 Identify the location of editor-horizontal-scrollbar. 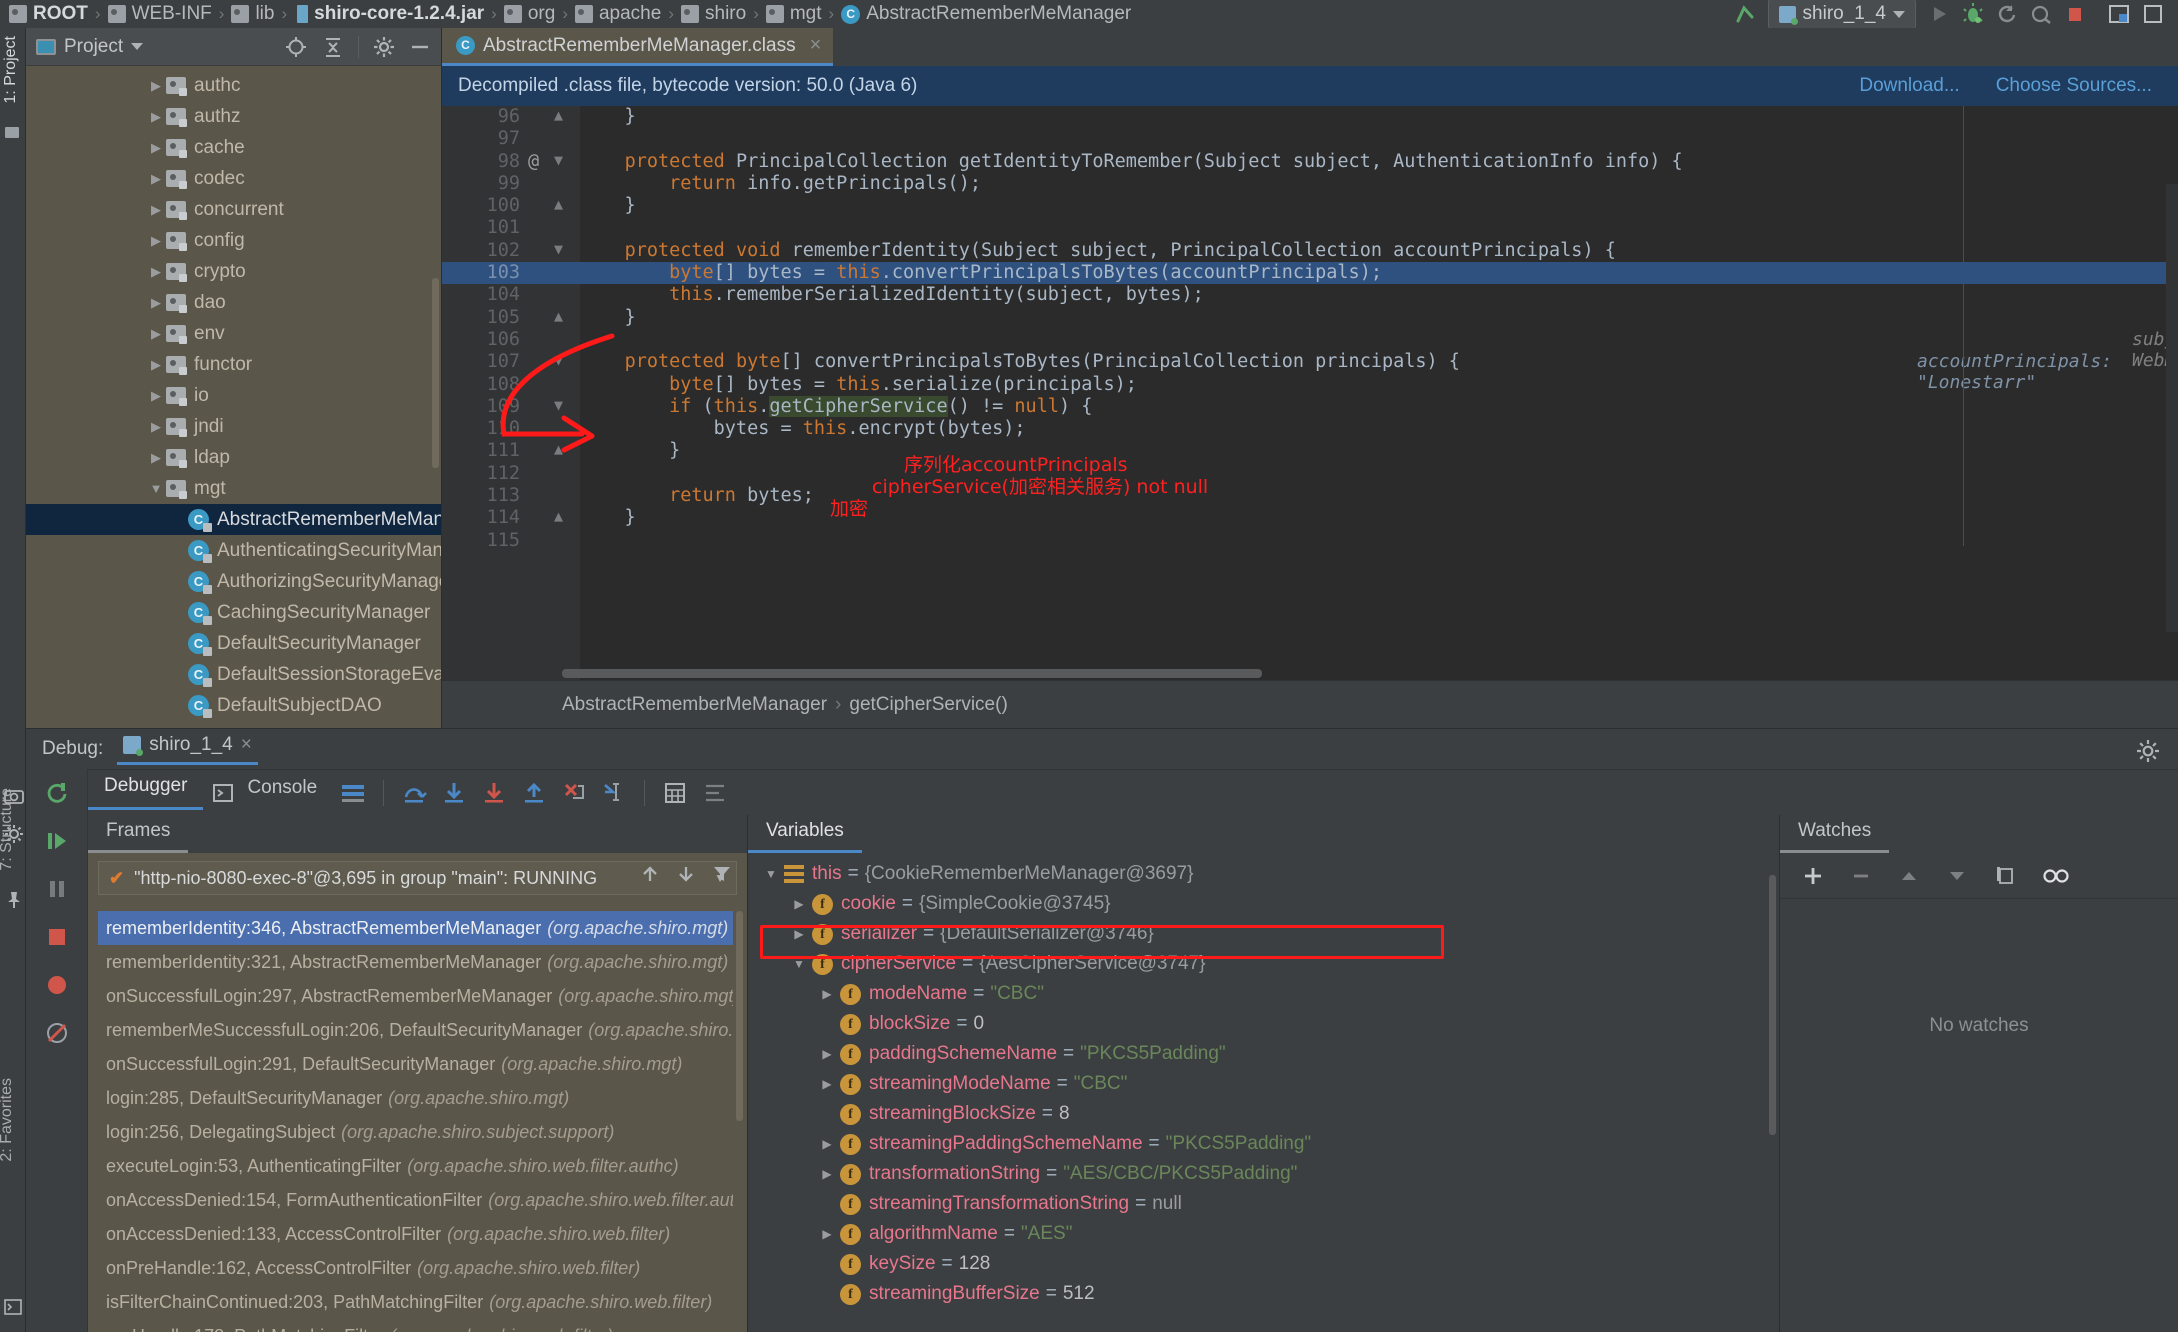
(912, 673).